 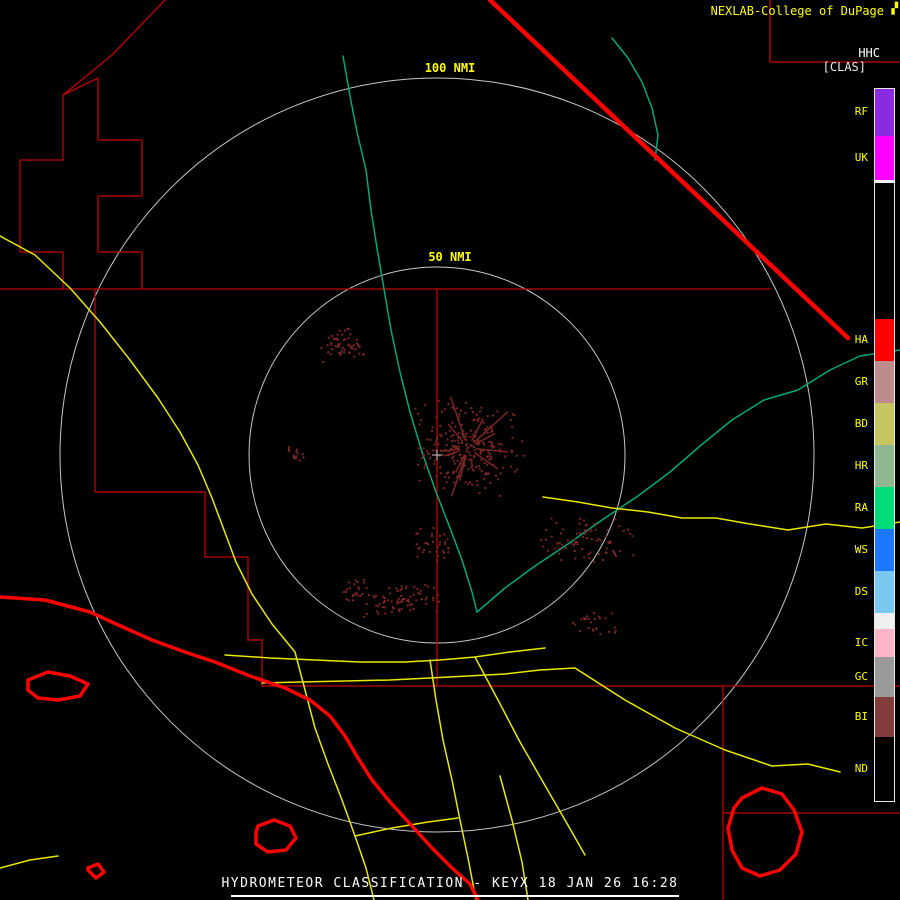 I want to click on radar-echo-streak, so click(x=458, y=476).